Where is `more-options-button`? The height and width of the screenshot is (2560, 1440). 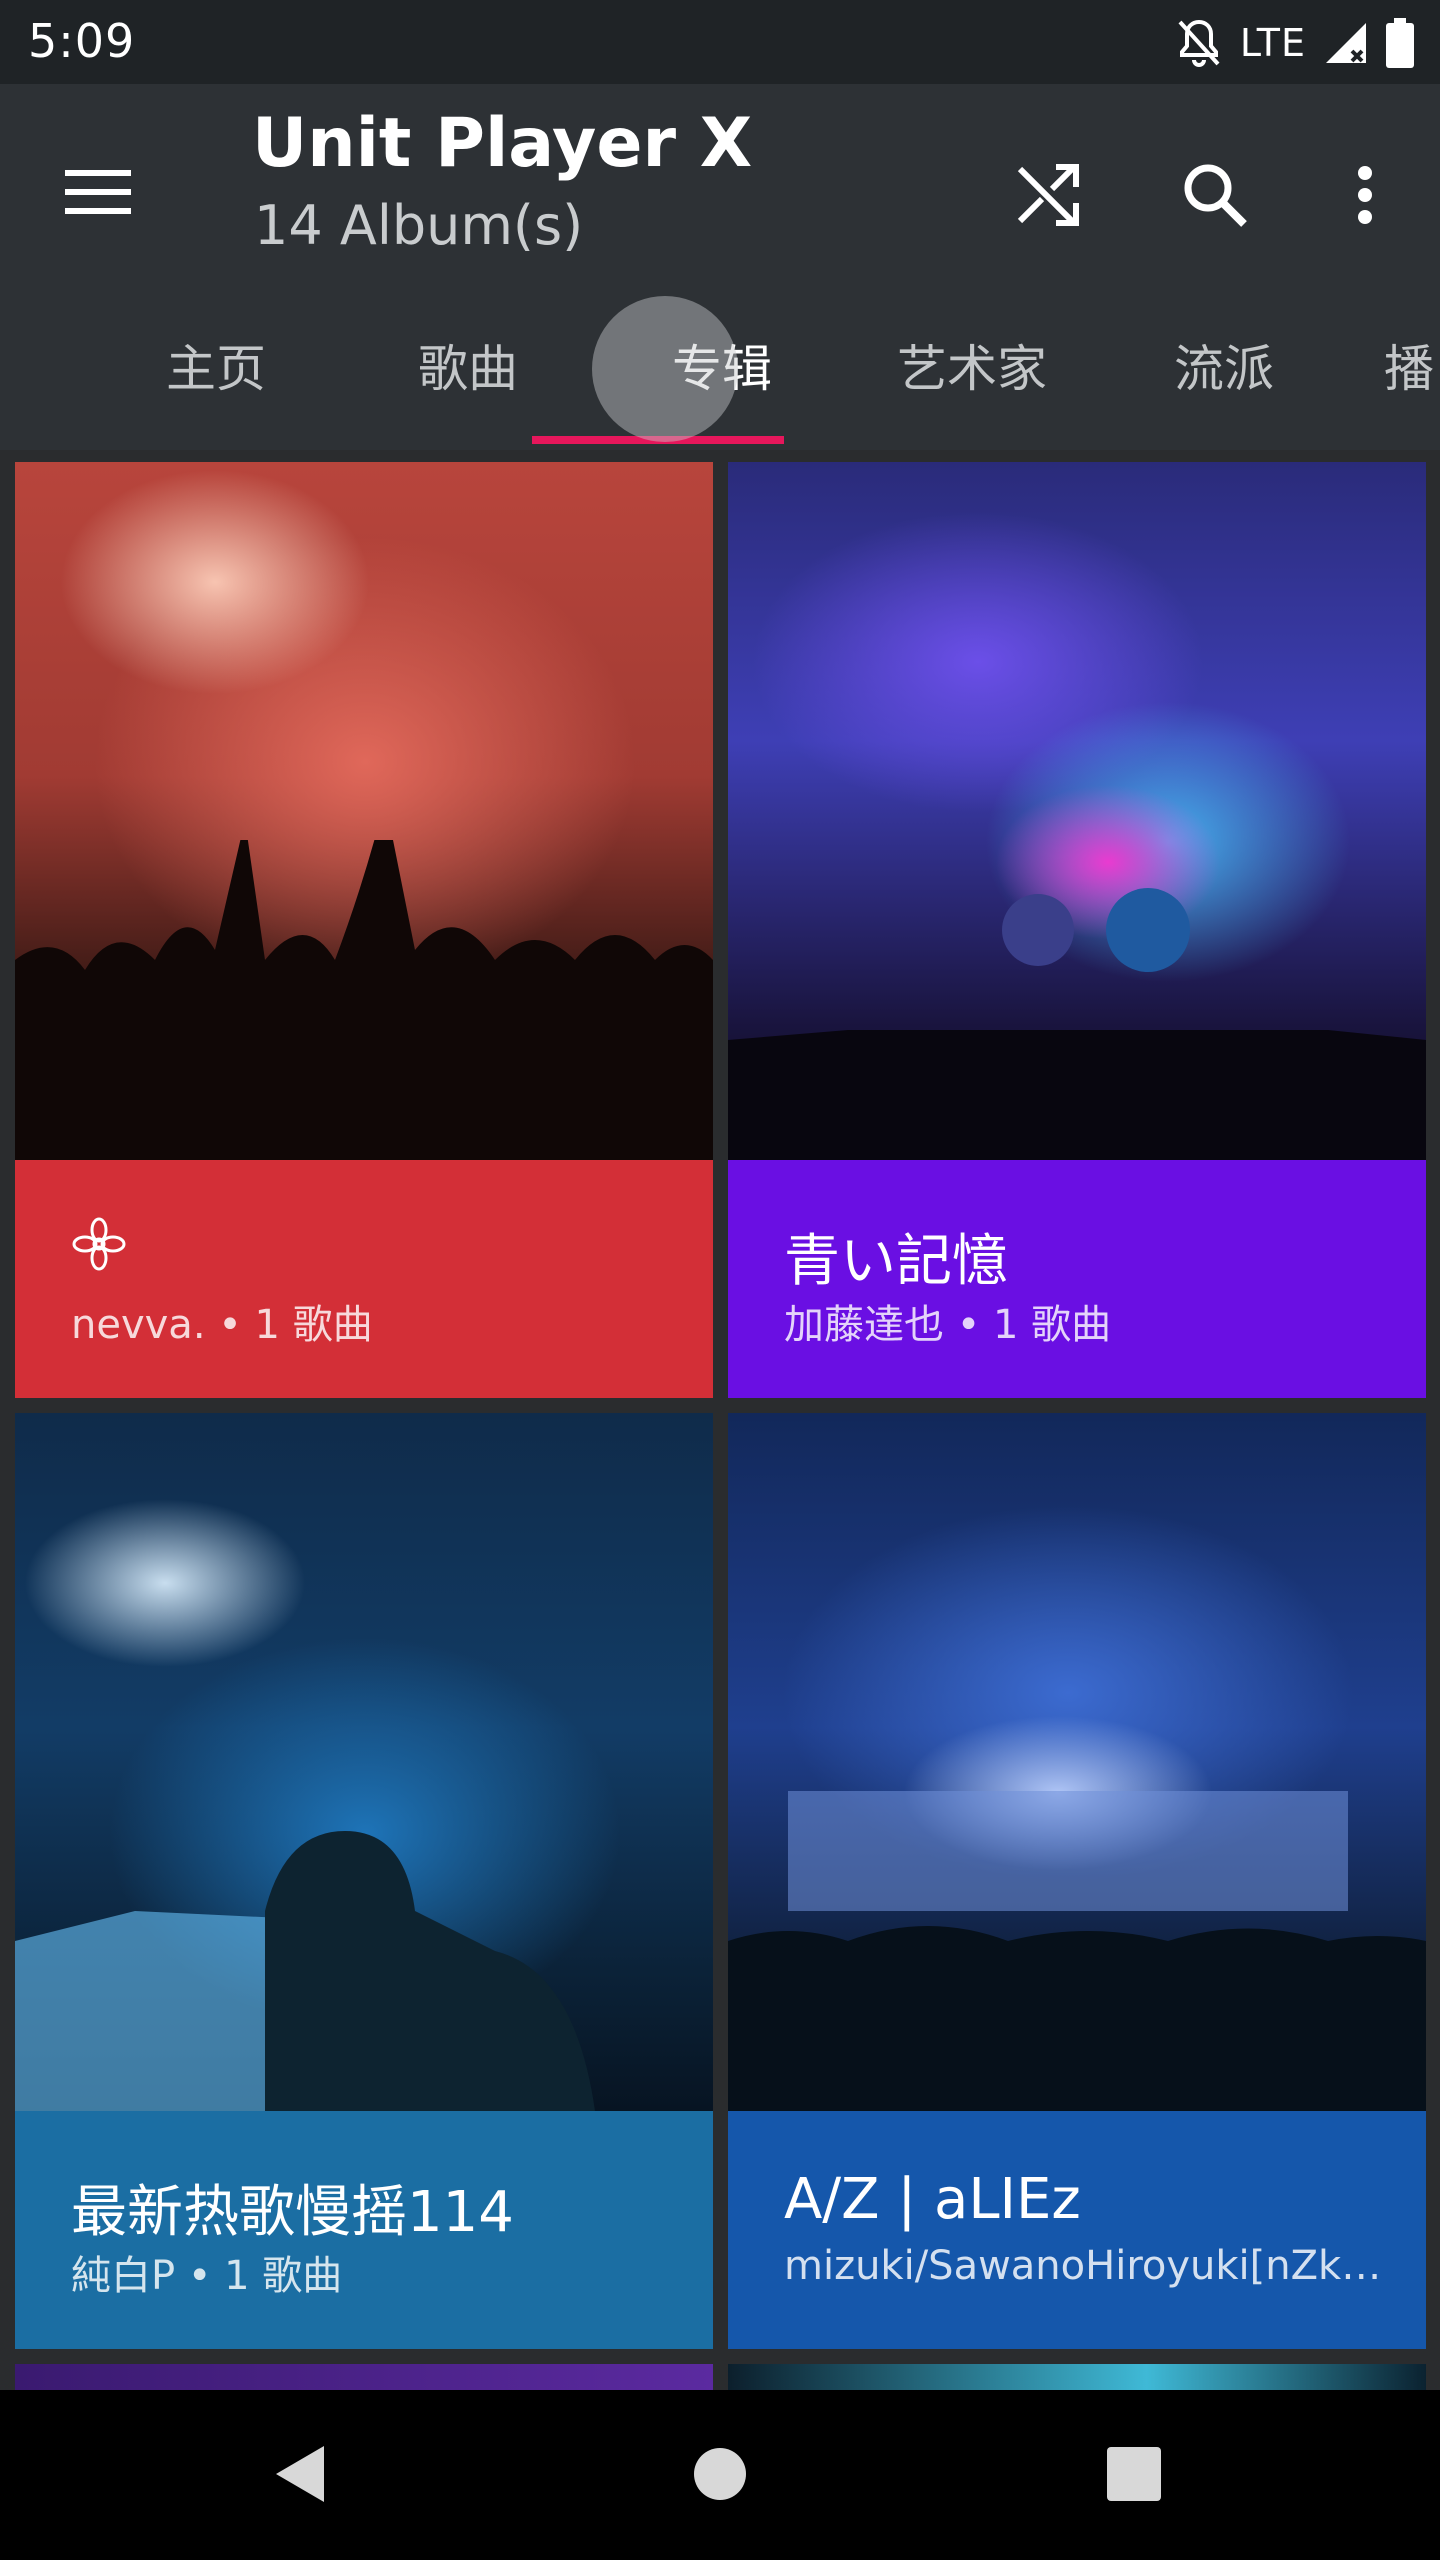
more-options-button is located at coordinates (1365, 197).